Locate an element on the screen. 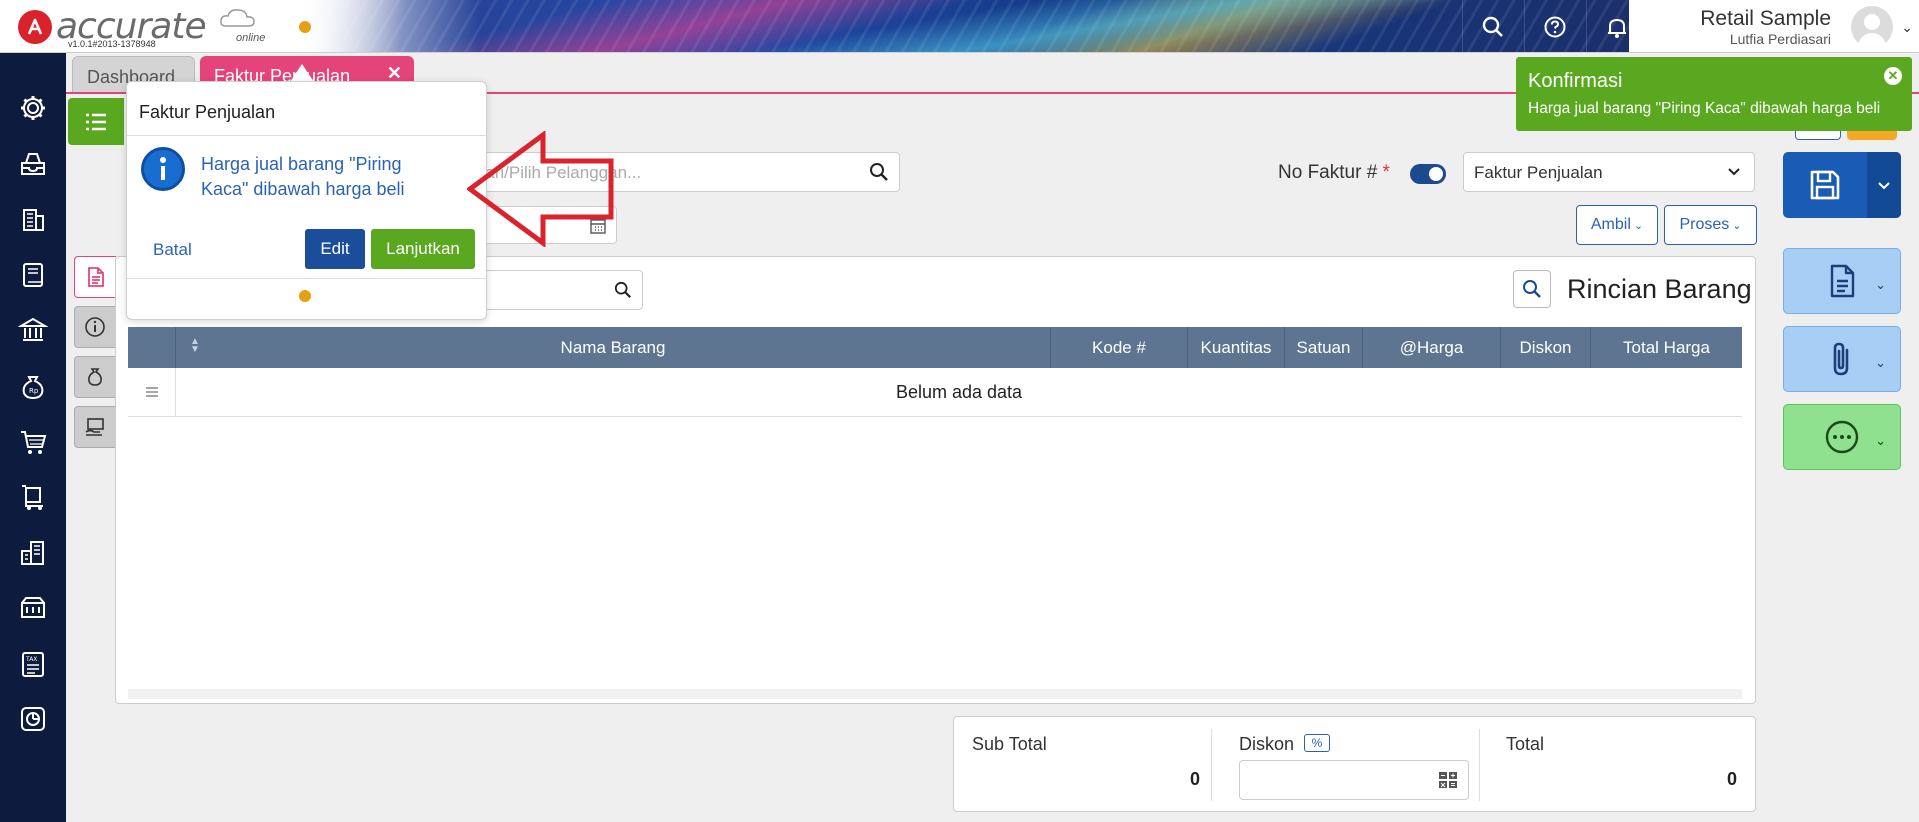 The height and width of the screenshot is (822, 1919). money-bag-icon is located at coordinates (95, 377).